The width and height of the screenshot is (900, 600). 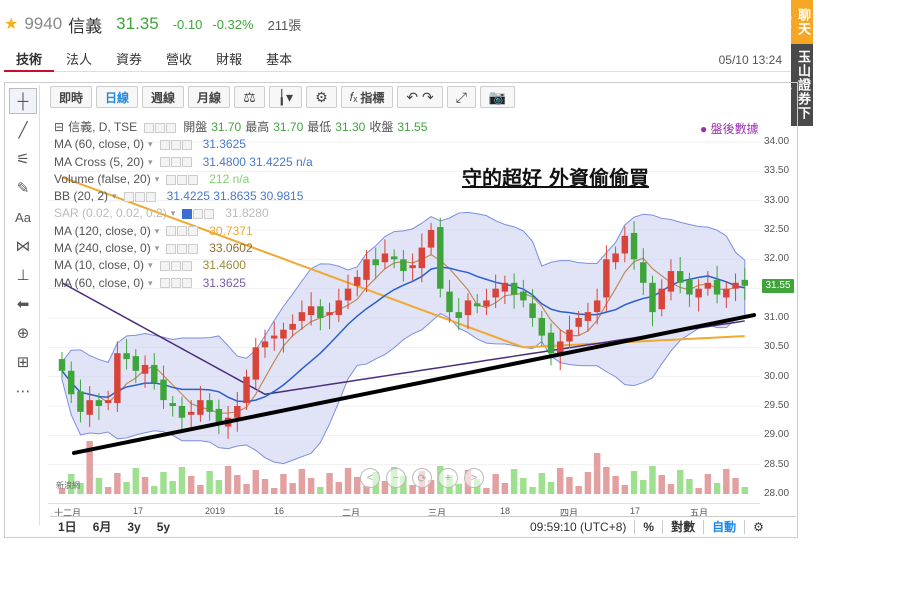 What do you see at coordinates (448, 478) in the screenshot?
I see `zoom-in-icon: +` at bounding box center [448, 478].